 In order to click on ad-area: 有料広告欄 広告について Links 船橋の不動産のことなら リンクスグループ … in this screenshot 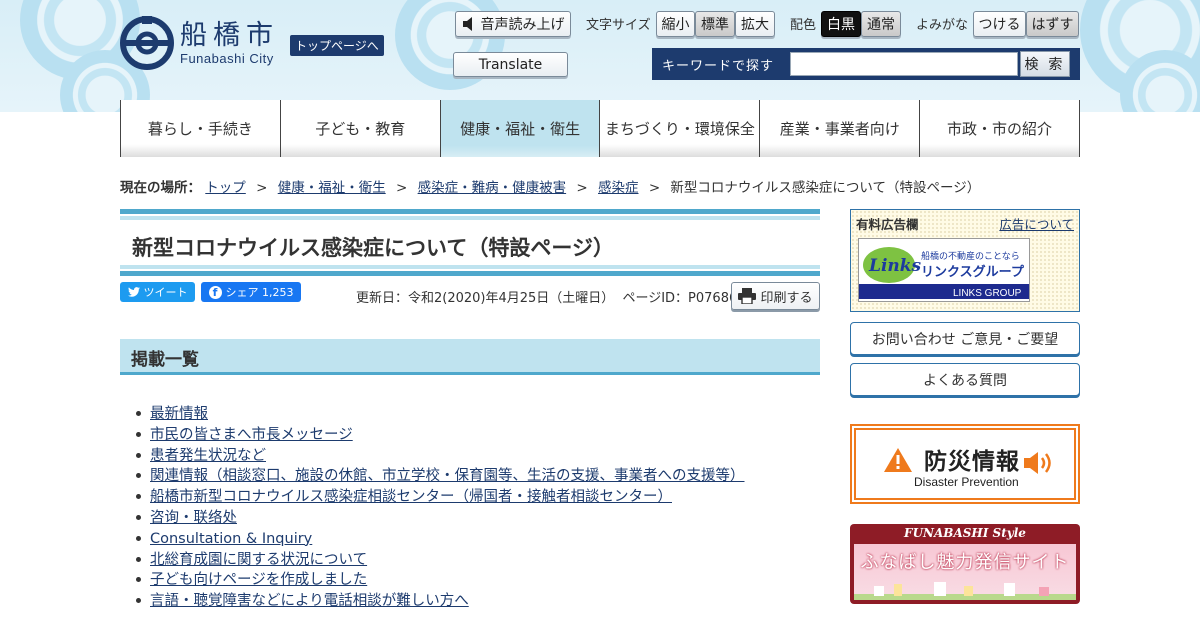, I will do `click(965, 260)`.